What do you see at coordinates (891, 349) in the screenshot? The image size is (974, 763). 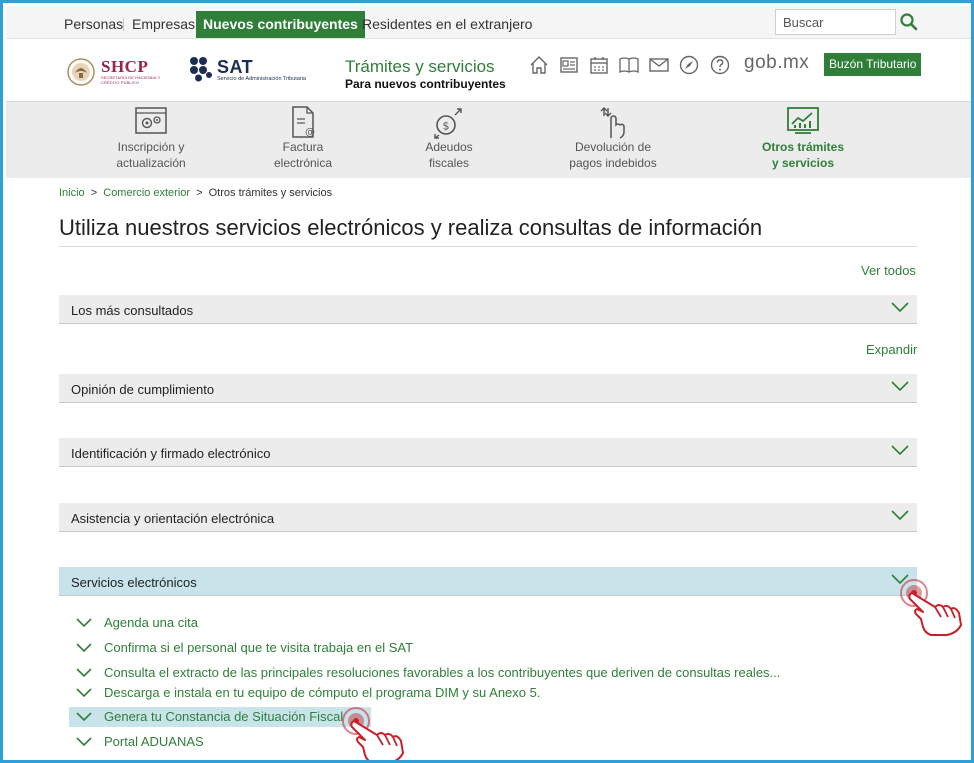 I see `expandir-link: Expandir` at bounding box center [891, 349].